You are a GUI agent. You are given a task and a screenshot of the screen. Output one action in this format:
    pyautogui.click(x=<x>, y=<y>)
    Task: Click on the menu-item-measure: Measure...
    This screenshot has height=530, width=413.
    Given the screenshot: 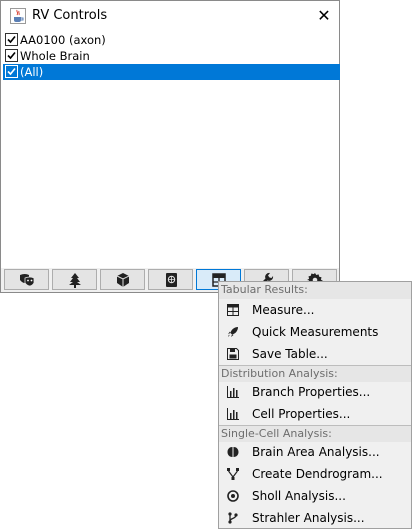 What is the action you would take?
    pyautogui.click(x=315, y=310)
    